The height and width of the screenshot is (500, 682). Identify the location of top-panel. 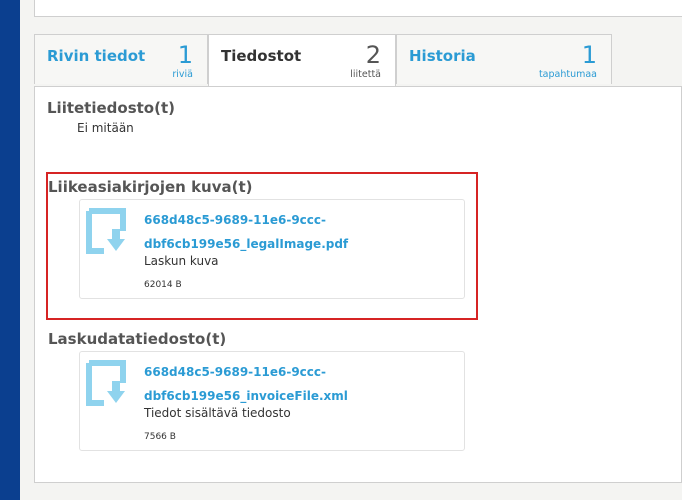
(358, 8).